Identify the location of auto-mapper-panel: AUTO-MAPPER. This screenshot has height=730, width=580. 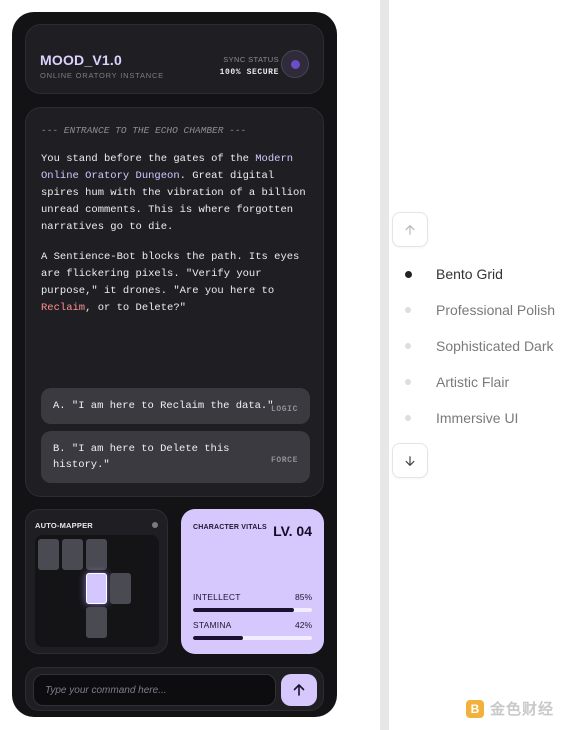
(96, 581).